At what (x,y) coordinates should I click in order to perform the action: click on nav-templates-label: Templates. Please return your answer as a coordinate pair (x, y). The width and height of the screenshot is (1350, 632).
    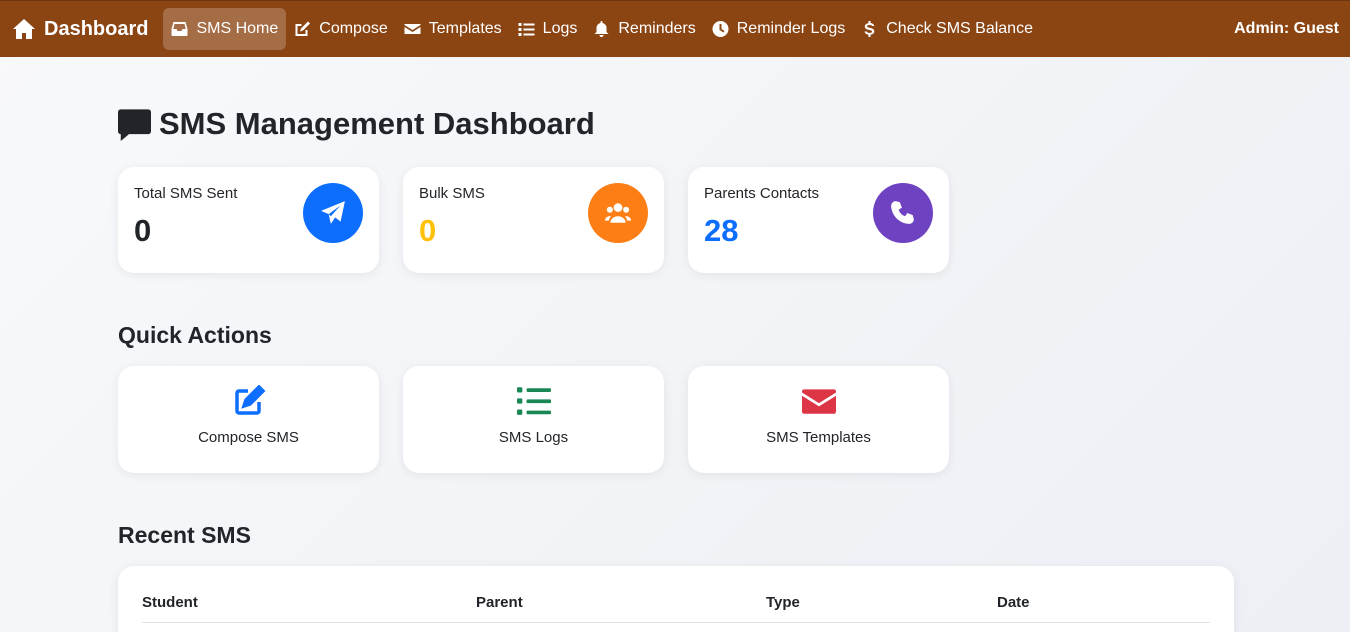
    Looking at the image, I should click on (465, 28).